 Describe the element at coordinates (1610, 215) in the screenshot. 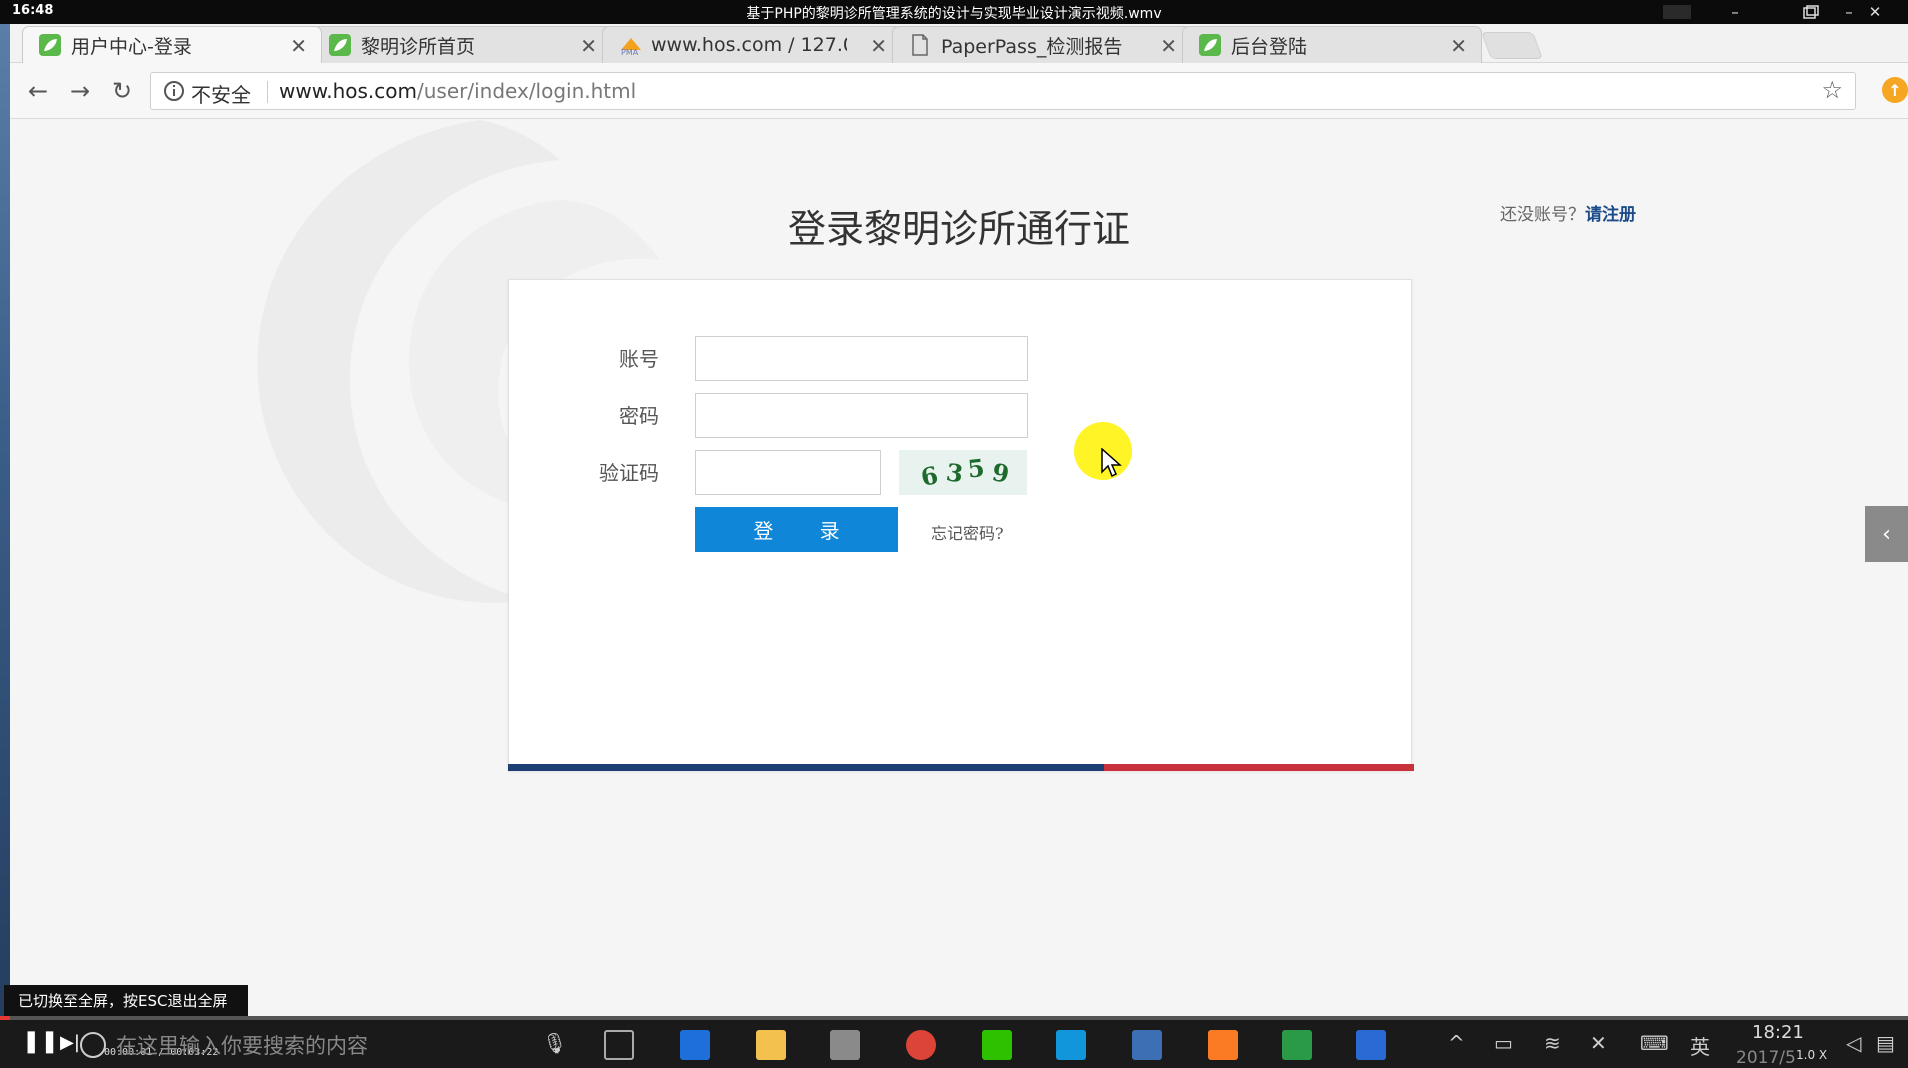

I see `register-link: 请注册` at that location.